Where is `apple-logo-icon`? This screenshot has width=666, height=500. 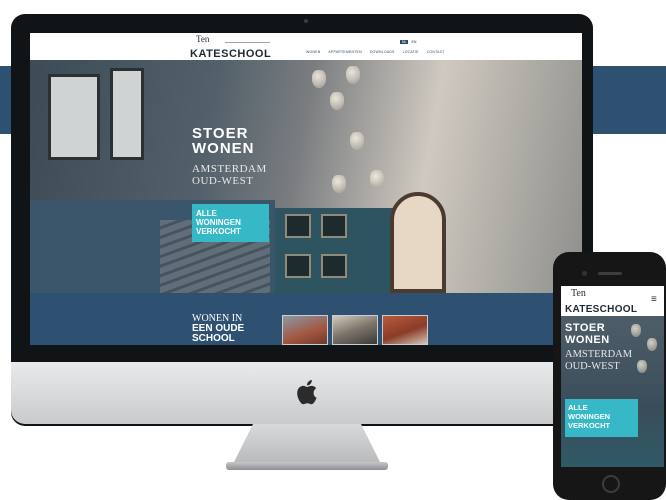 apple-logo-icon is located at coordinates (307, 392).